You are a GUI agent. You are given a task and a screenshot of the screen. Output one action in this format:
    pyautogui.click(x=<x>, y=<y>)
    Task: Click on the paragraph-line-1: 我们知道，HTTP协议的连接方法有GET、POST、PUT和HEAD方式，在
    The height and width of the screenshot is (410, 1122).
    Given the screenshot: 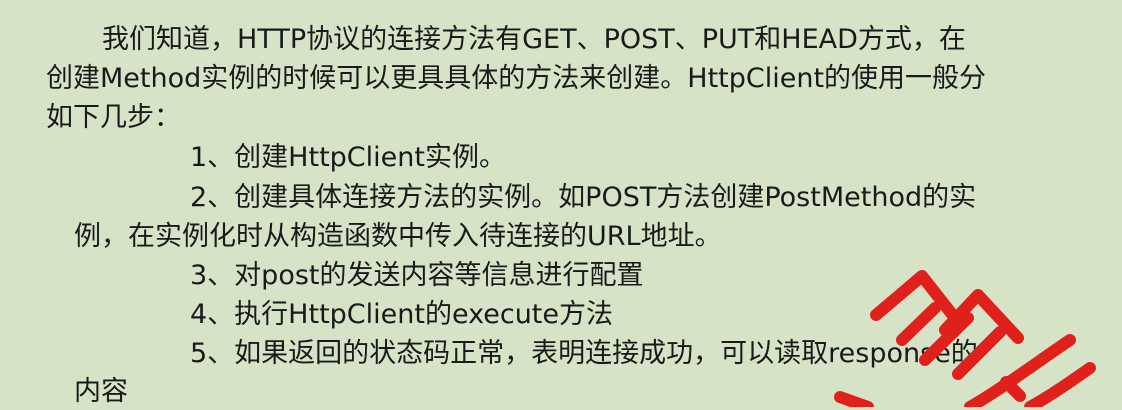 What is the action you would take?
    pyautogui.click(x=534, y=39)
    